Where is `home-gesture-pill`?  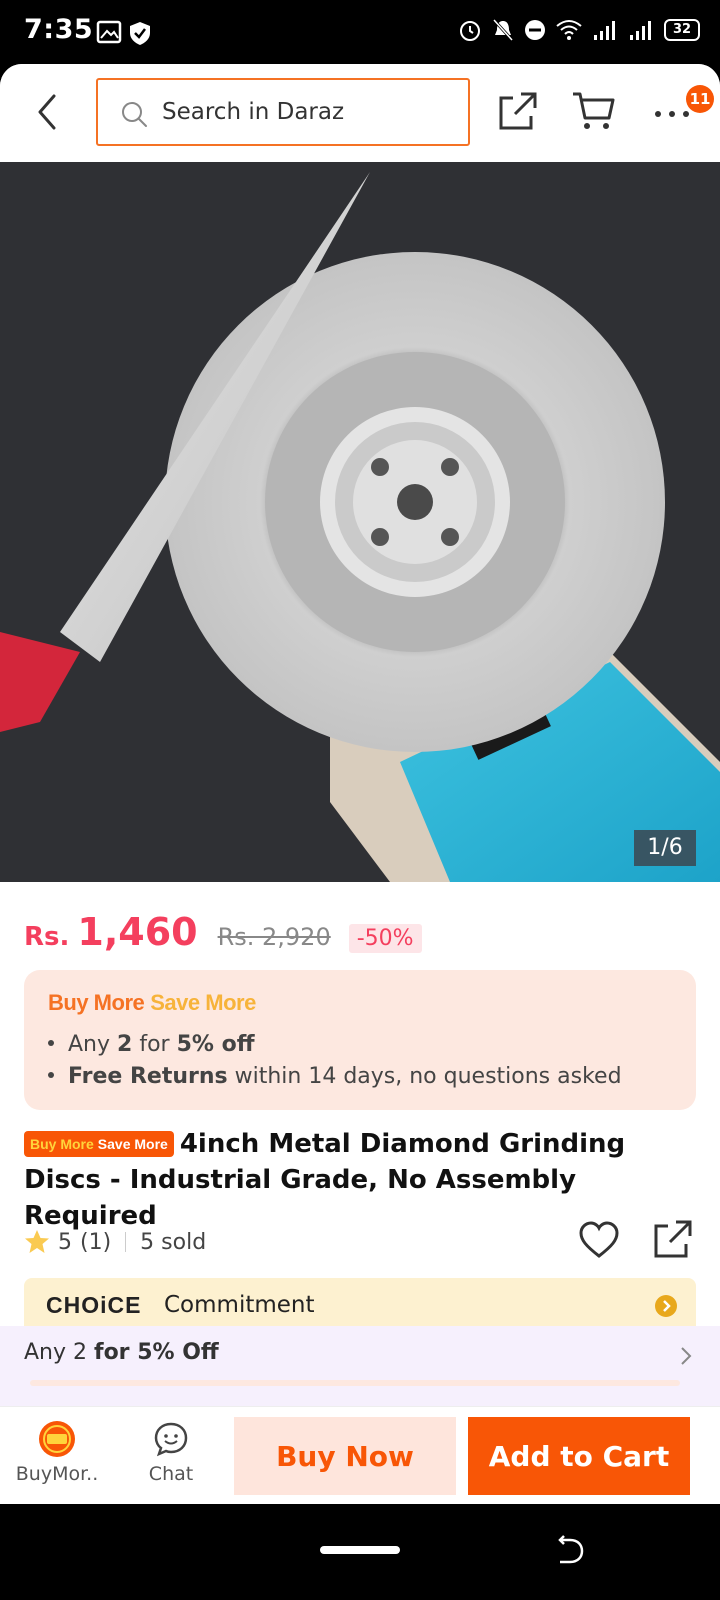 home-gesture-pill is located at coordinates (360, 1550).